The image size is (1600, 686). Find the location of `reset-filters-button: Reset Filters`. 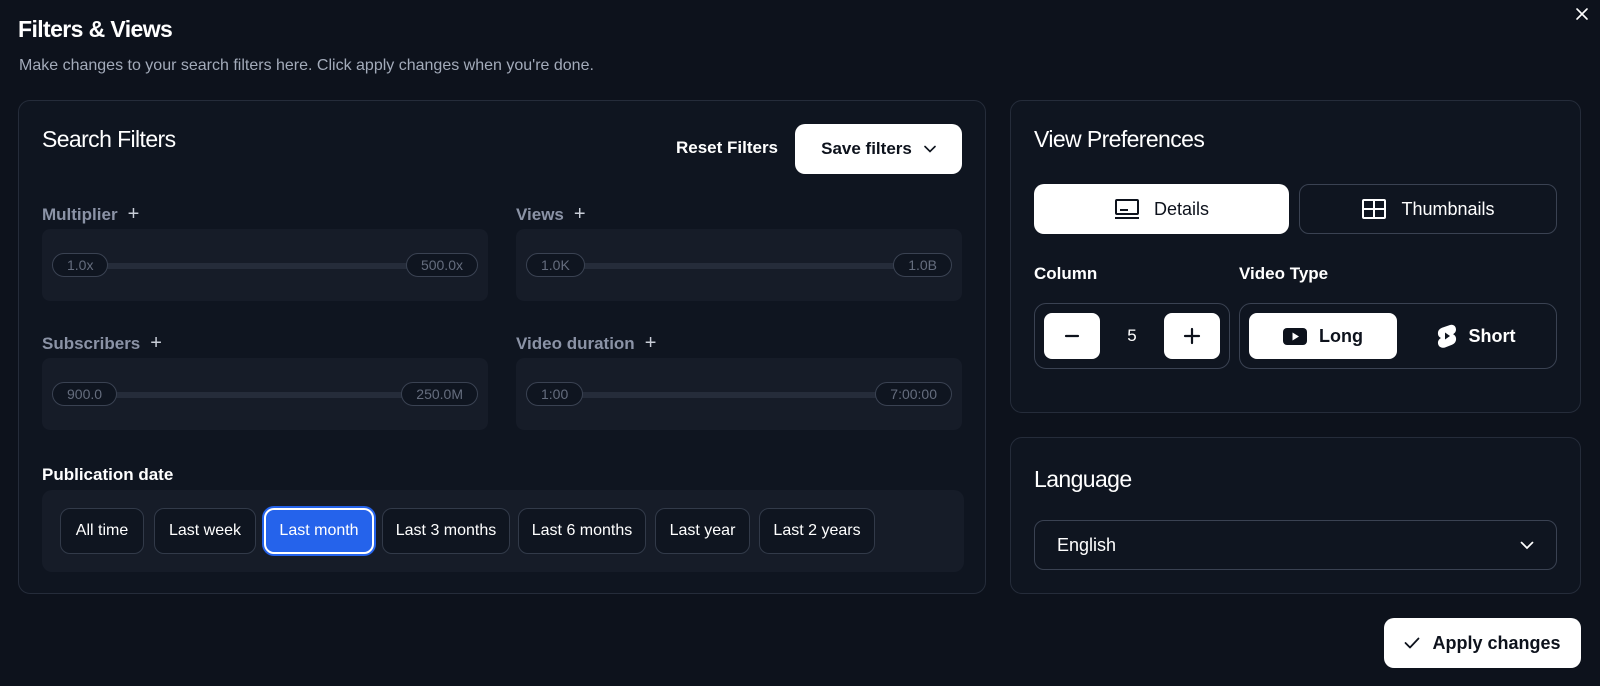

reset-filters-button: Reset Filters is located at coordinates (727, 148).